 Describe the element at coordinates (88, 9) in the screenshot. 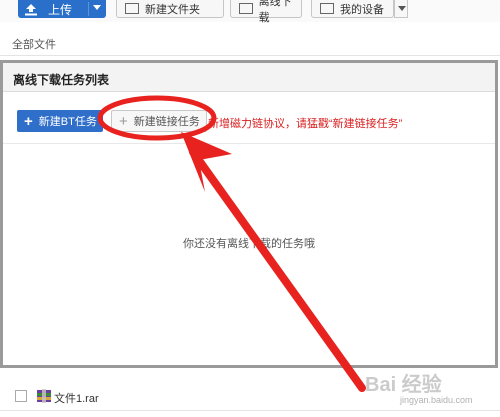

I see `upload-separator` at that location.